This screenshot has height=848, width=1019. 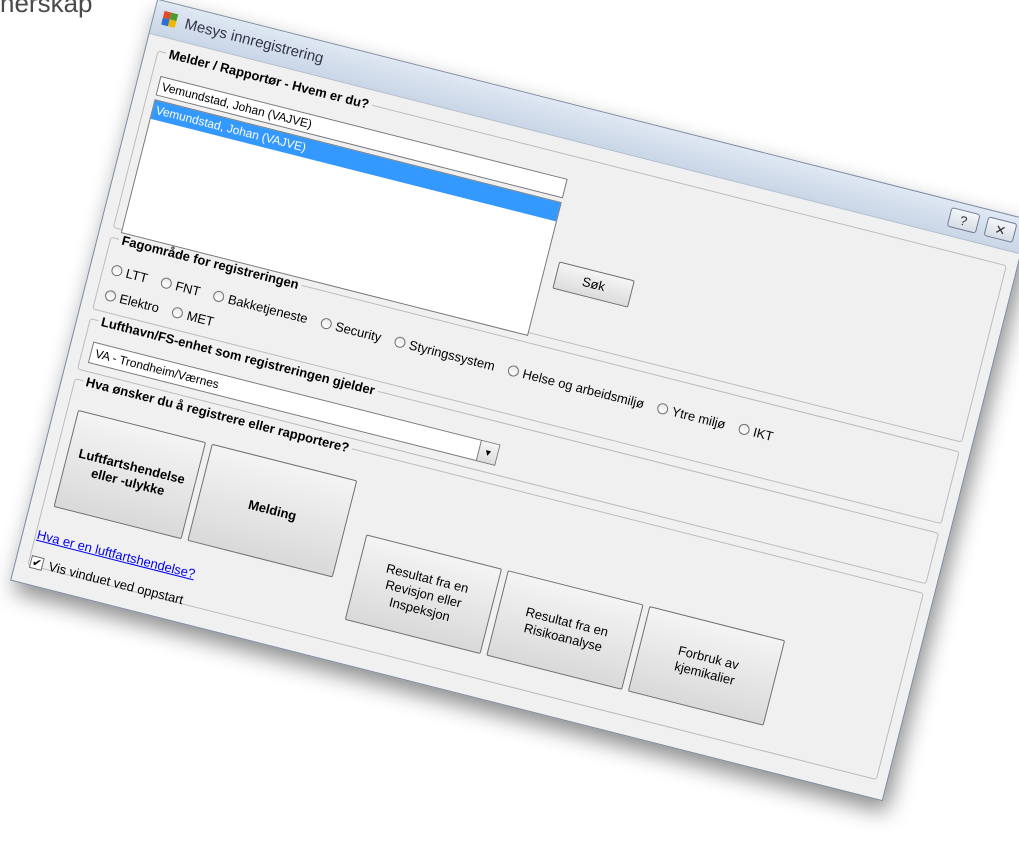 I want to click on close-icon: ✕, so click(x=1000, y=230).